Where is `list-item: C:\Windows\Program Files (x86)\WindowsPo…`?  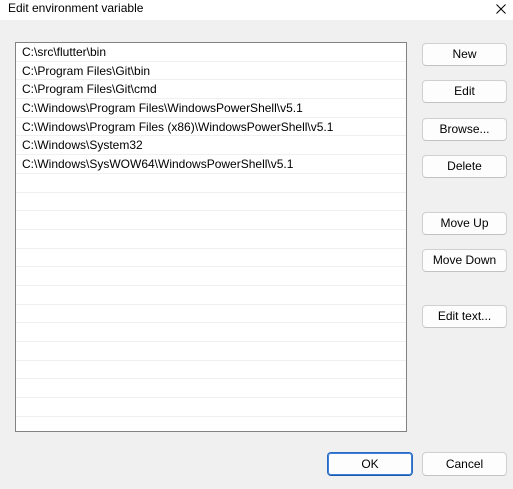 list-item: C:\Windows\Program Files (x86)\WindowsPo… is located at coordinates (211, 127).